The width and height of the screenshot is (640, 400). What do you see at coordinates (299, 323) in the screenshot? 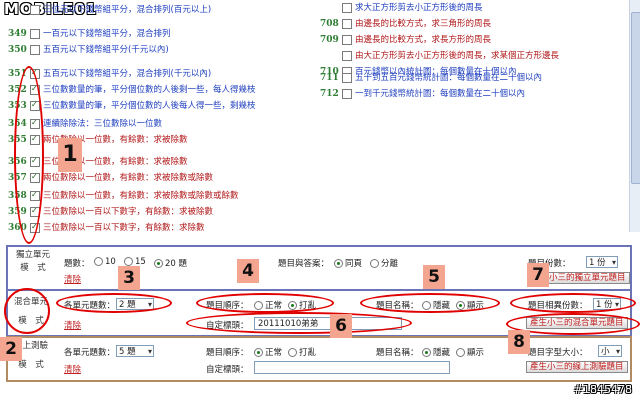
I see `annotation-ellipse-custom-header` at bounding box center [299, 323].